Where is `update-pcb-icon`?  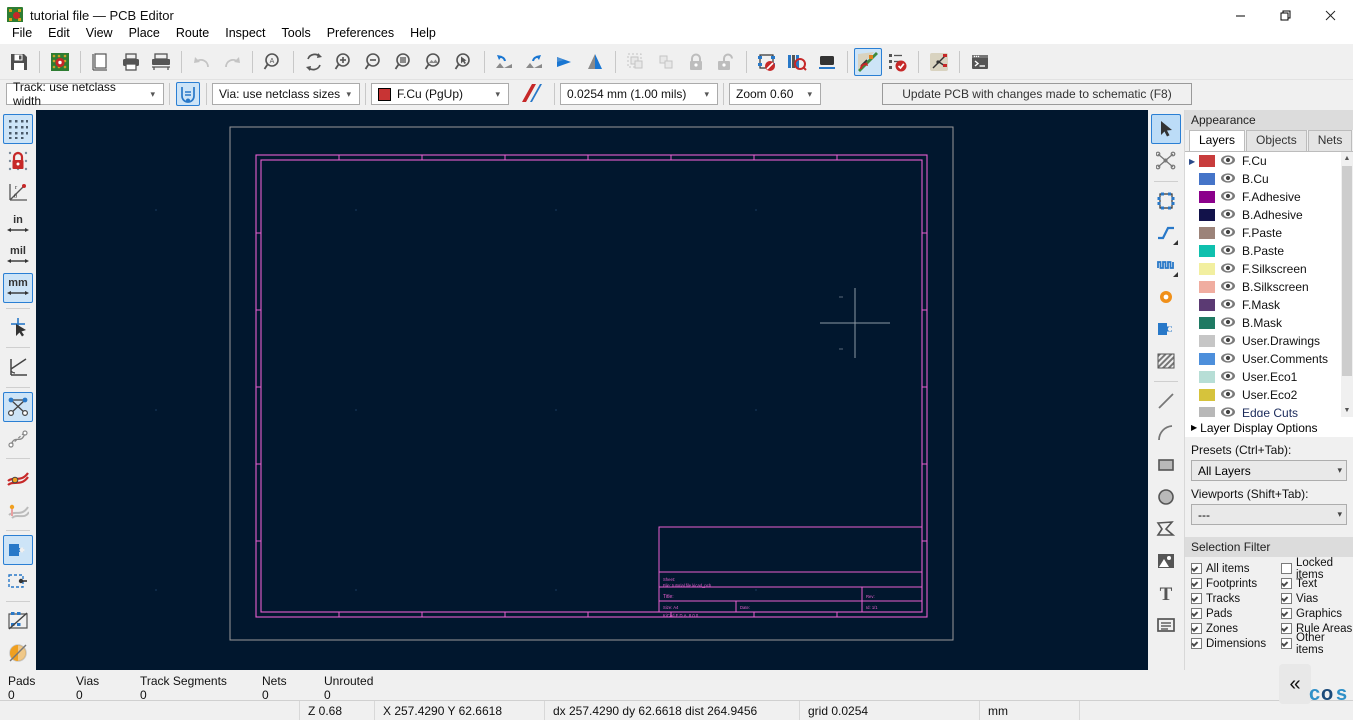
update-pcb-icon is located at coordinates (868, 61).